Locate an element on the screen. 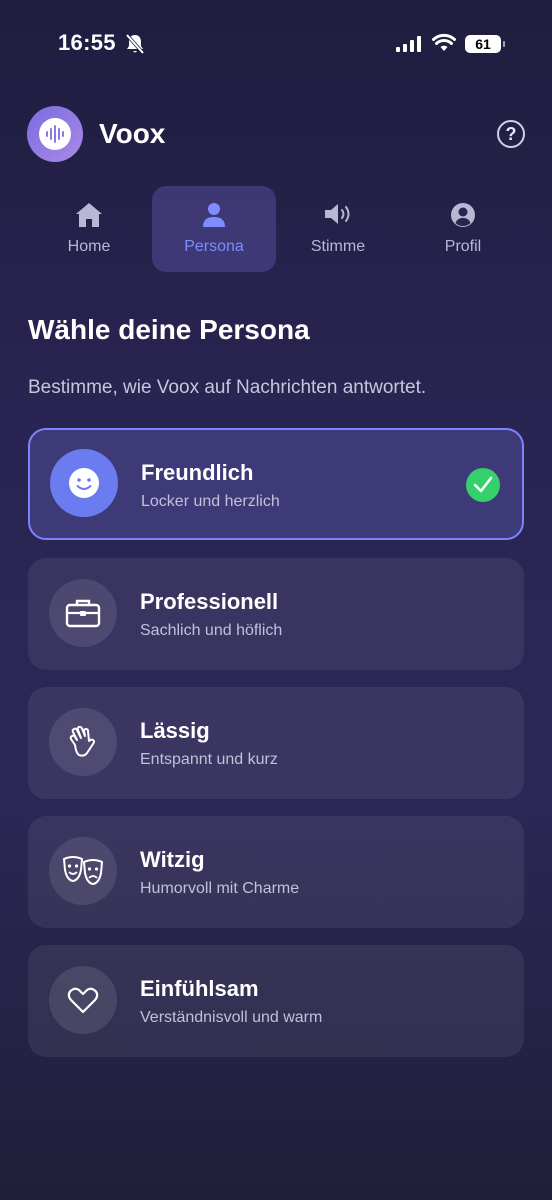  persona-description: Humorvoll mit Charme is located at coordinates (220, 888).